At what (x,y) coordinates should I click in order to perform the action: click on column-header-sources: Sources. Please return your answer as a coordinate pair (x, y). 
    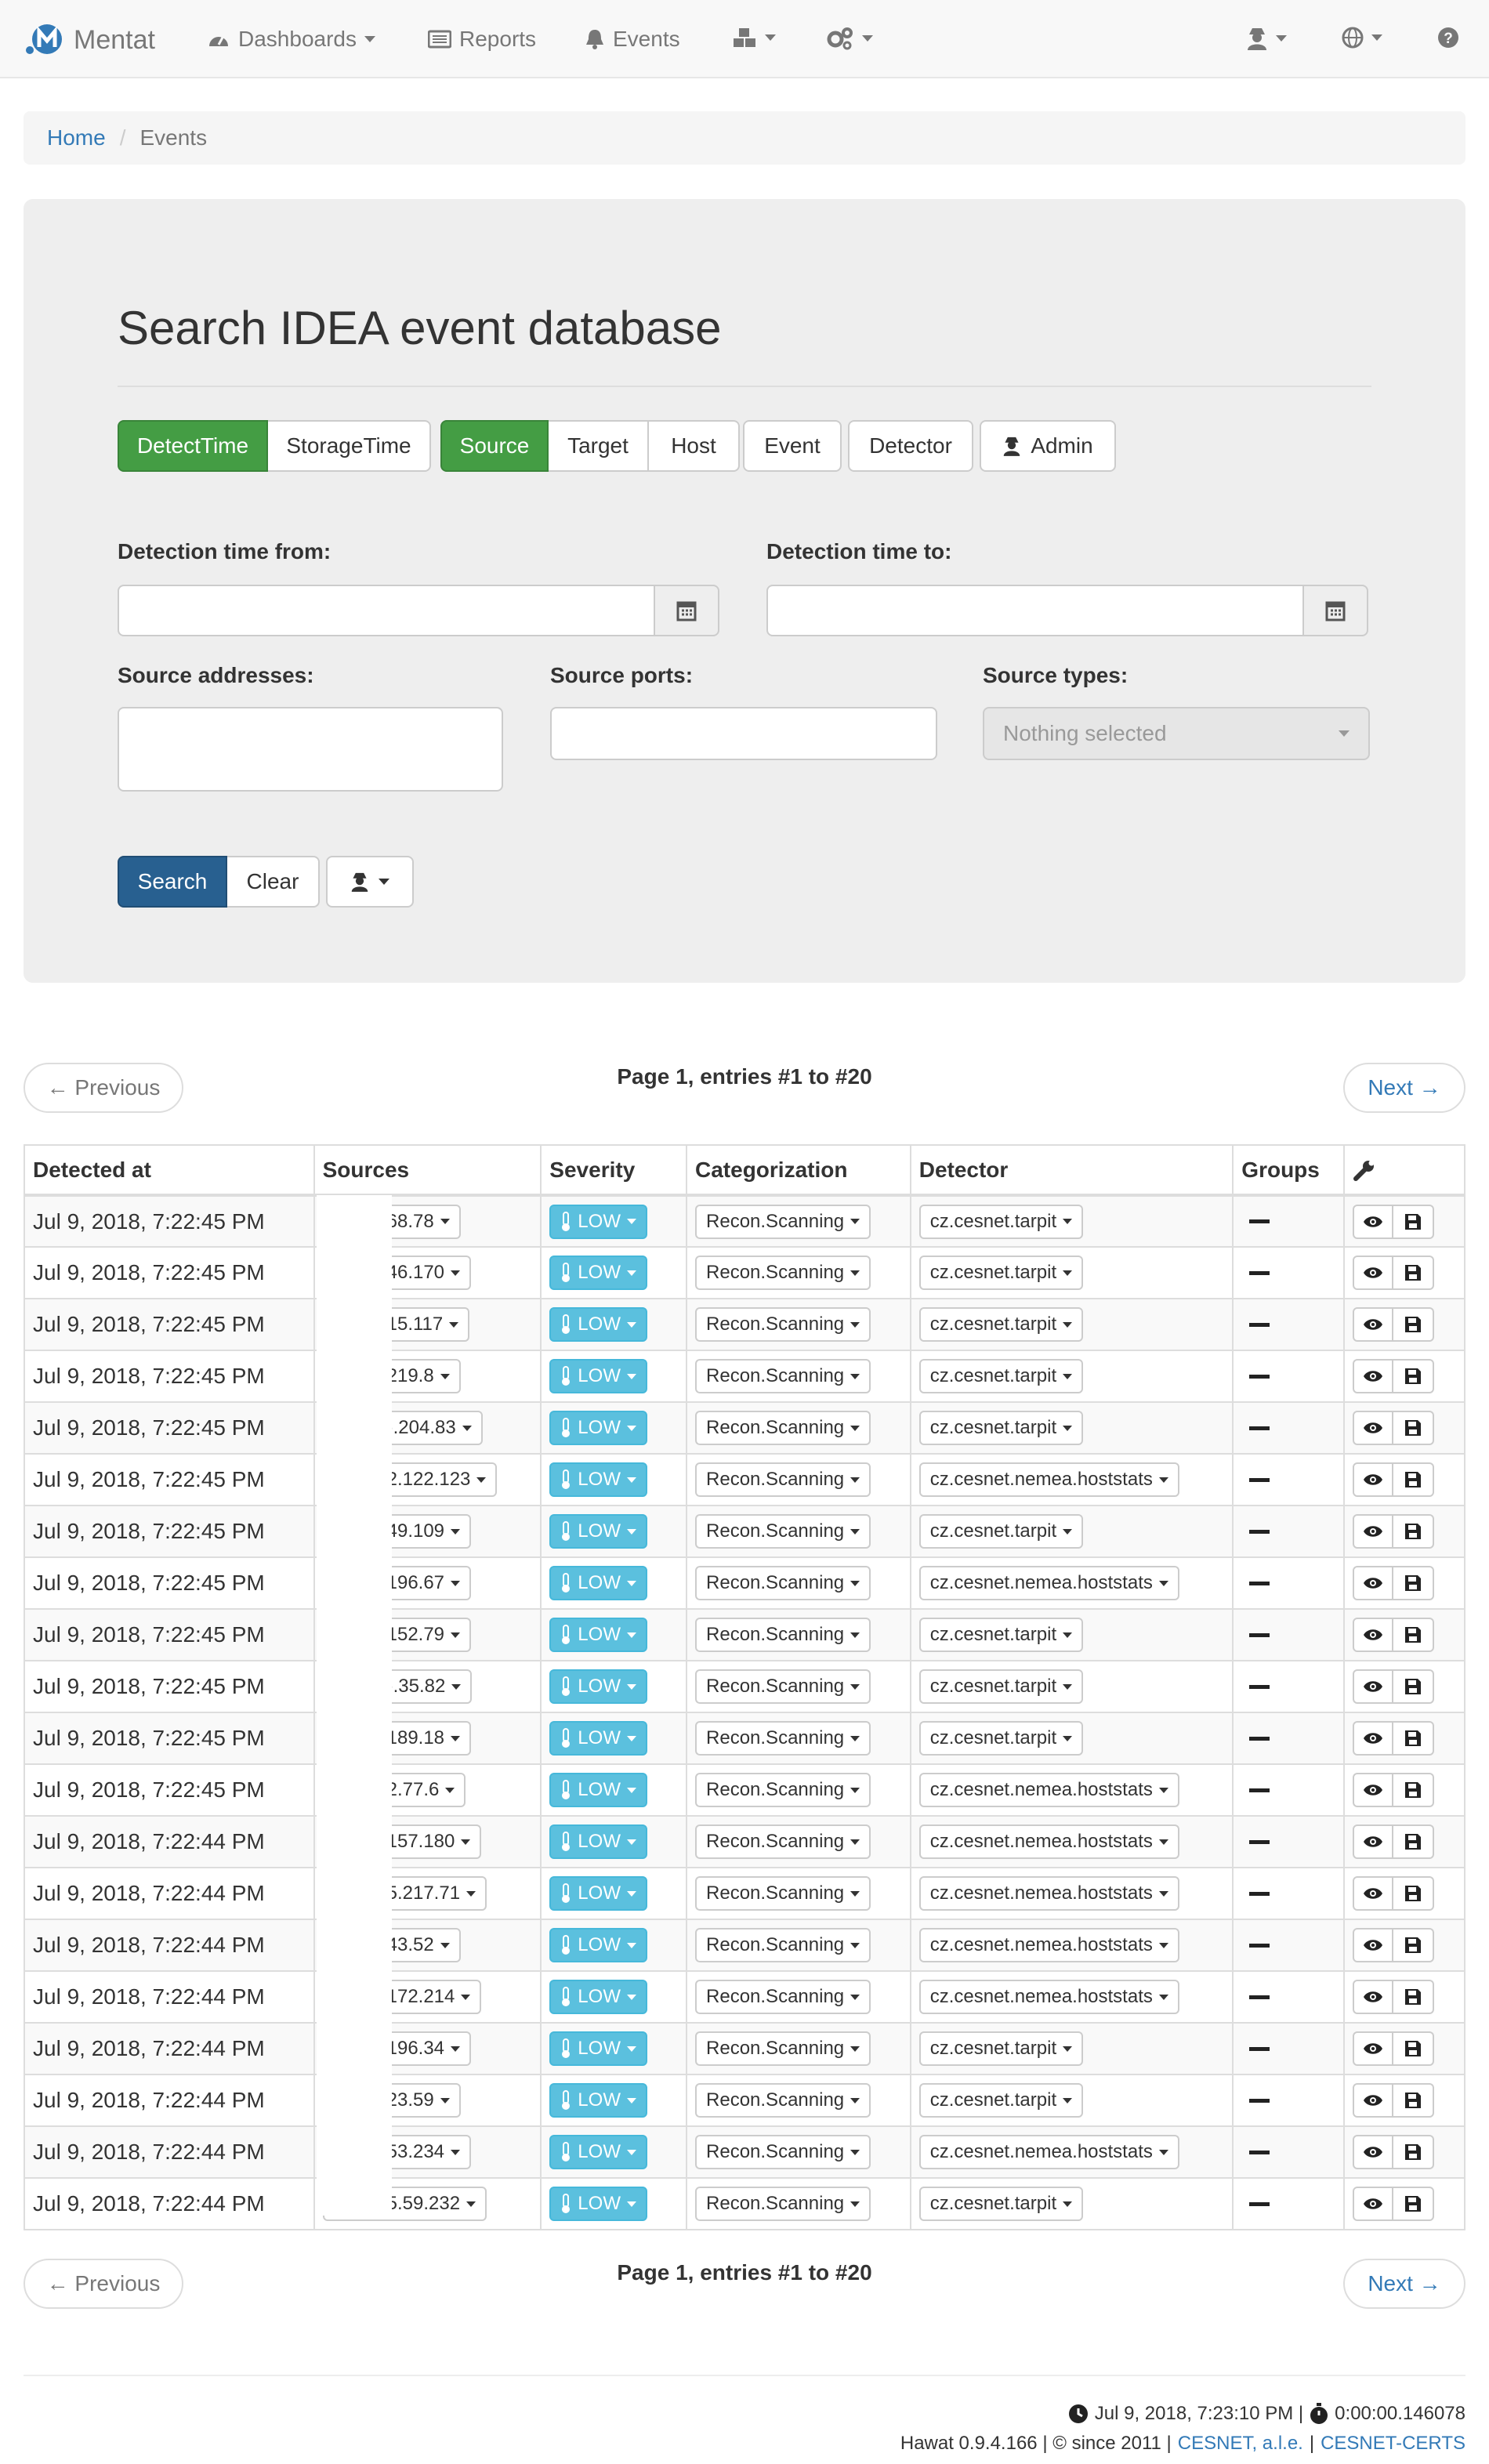
    Looking at the image, I should click on (427, 1170).